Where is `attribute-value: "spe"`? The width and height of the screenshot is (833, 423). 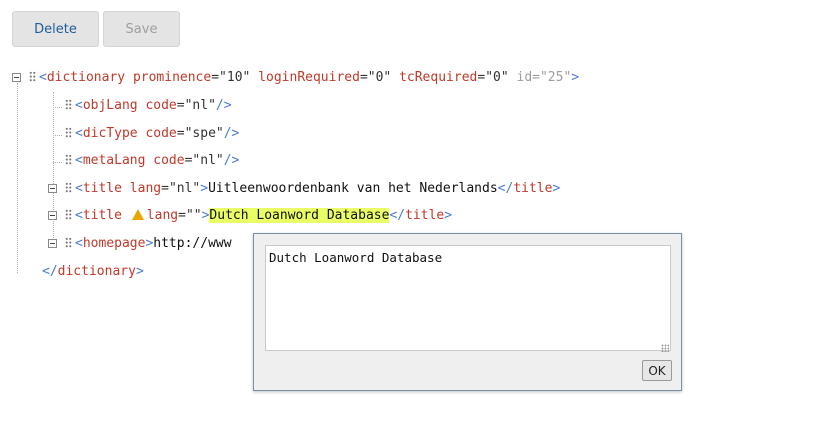
attribute-value: "spe" is located at coordinates (204, 133).